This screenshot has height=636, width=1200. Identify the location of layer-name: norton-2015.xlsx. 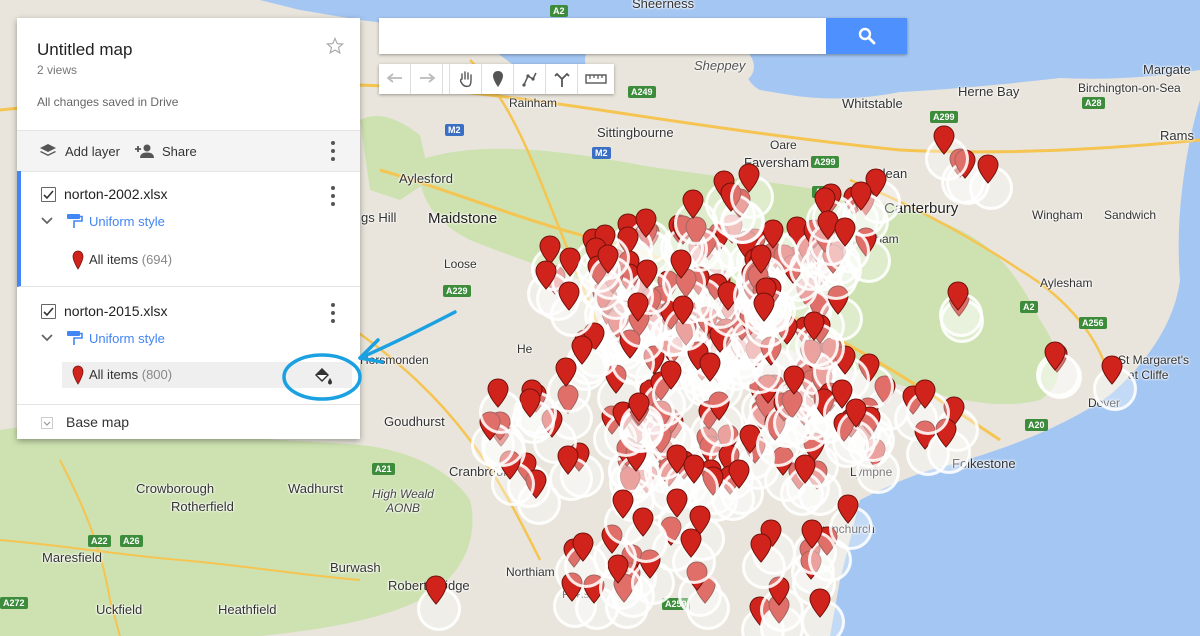
(116, 311).